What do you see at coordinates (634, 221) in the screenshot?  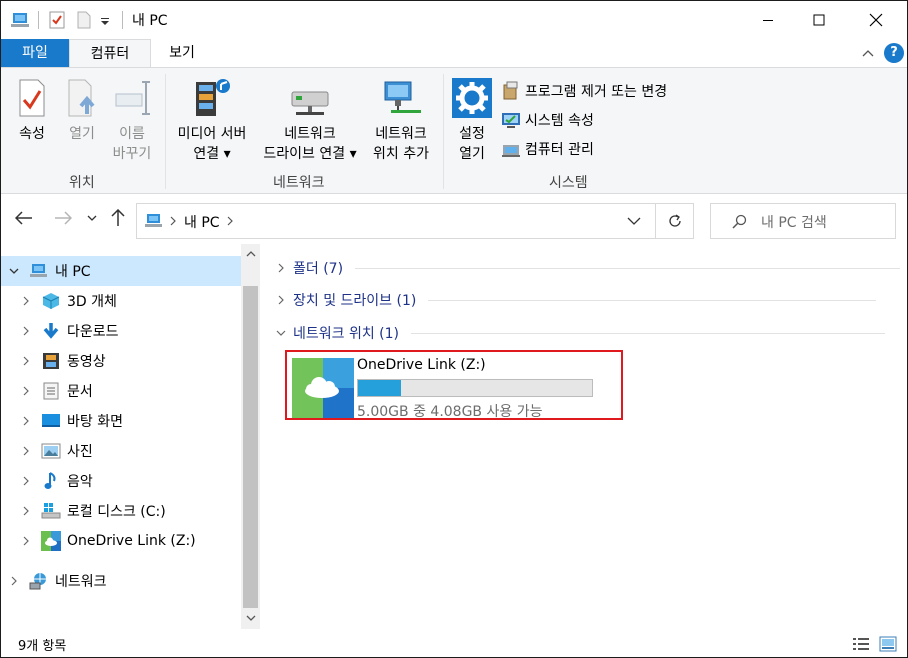 I see `address-dropdown-icon` at bounding box center [634, 221].